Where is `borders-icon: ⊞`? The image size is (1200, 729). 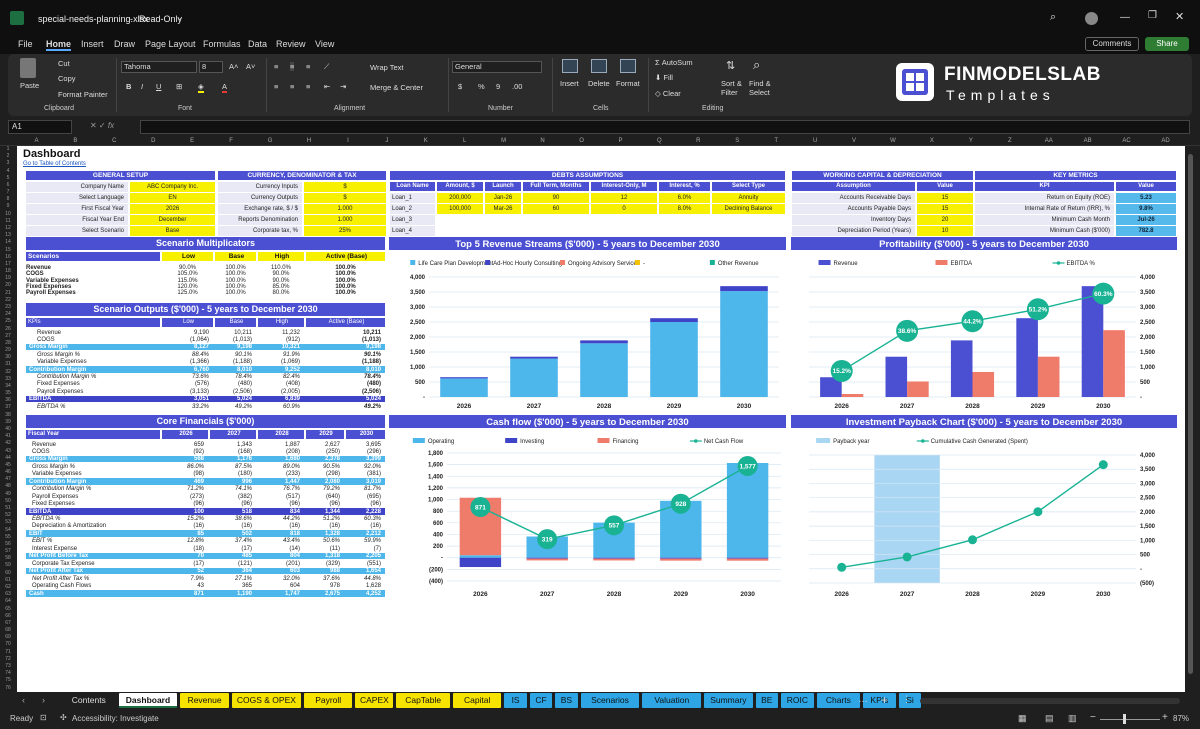 borders-icon: ⊞ is located at coordinates (179, 86).